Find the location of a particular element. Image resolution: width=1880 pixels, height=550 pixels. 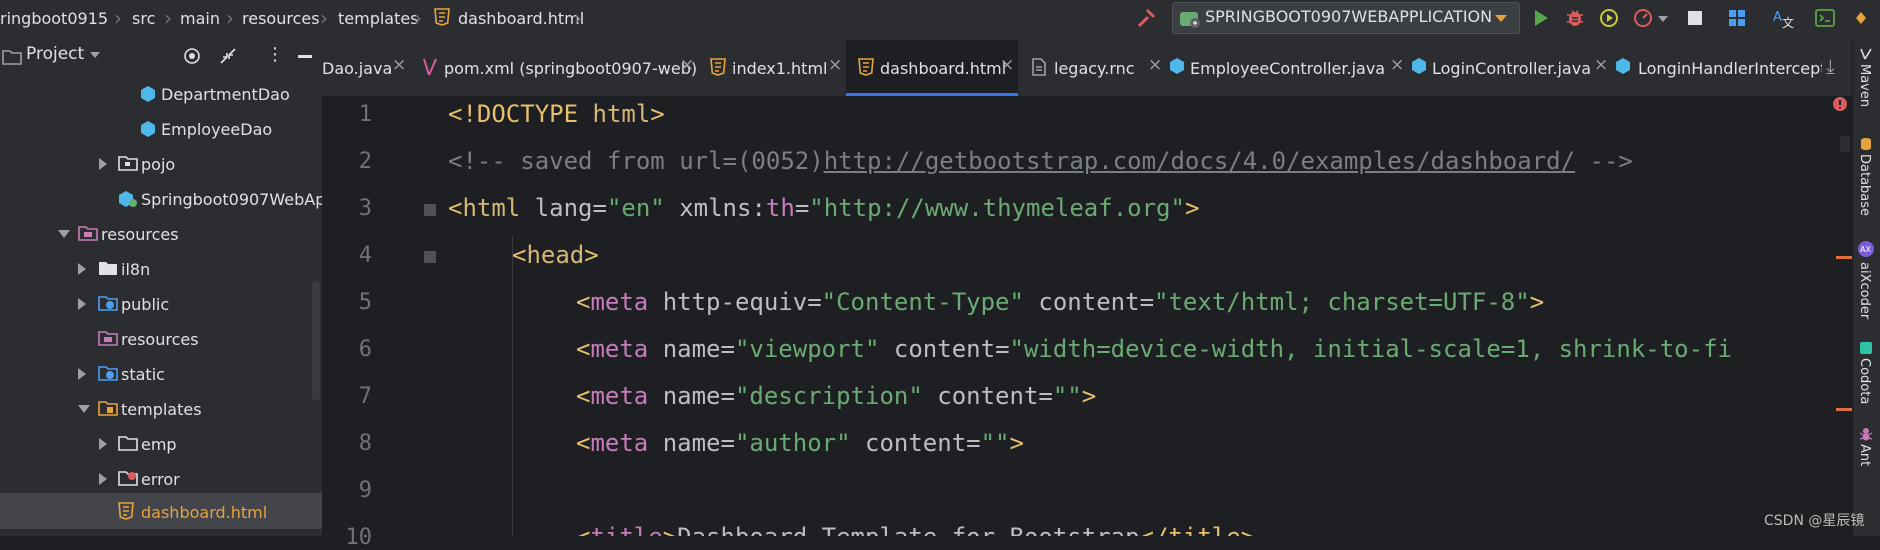

right-tool-strip: Maven Database AX aiXcoder Codota Ant is located at coordinates (1866, 288).